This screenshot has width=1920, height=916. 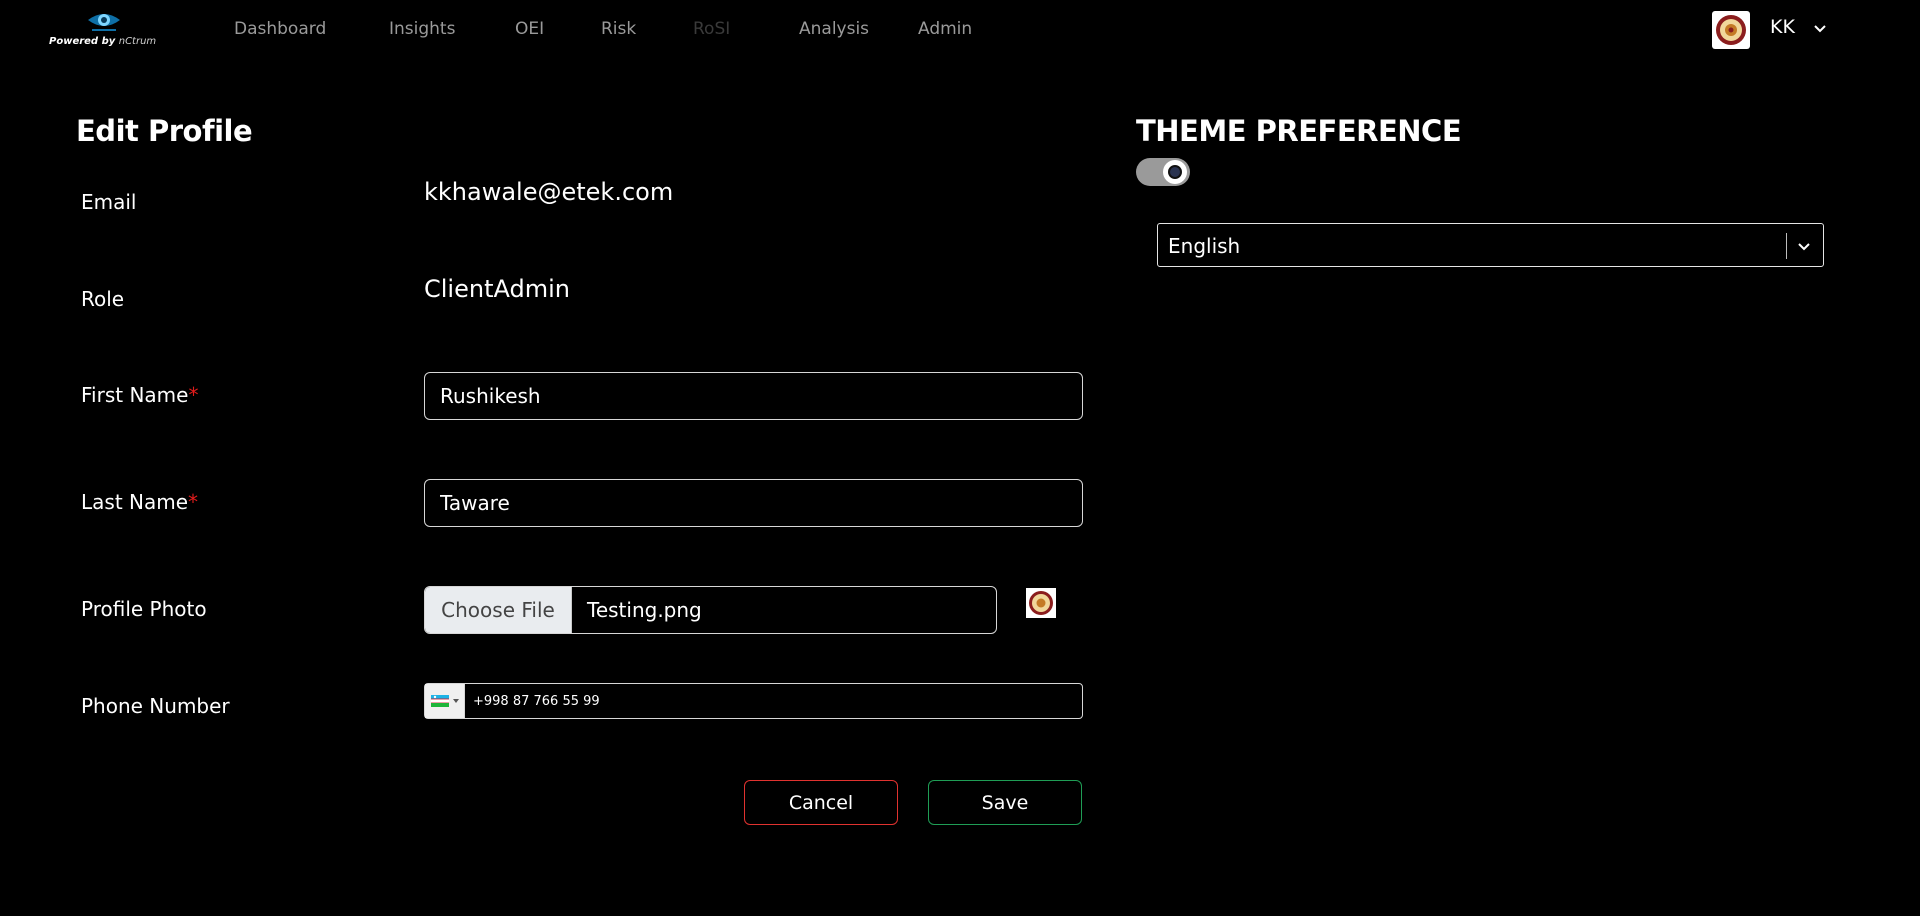 What do you see at coordinates (109, 202) in the screenshot?
I see `email-label: Email` at bounding box center [109, 202].